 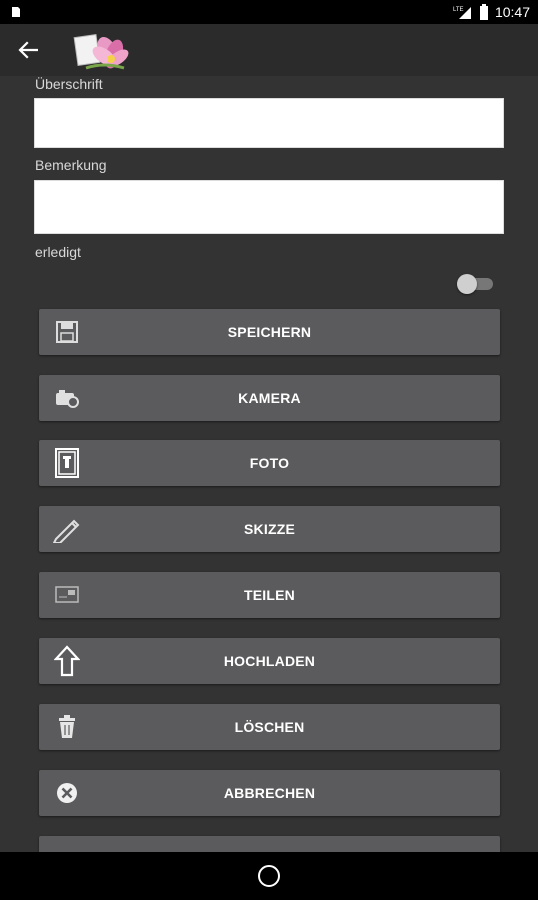 I want to click on done-toggle, so click(x=475, y=284).